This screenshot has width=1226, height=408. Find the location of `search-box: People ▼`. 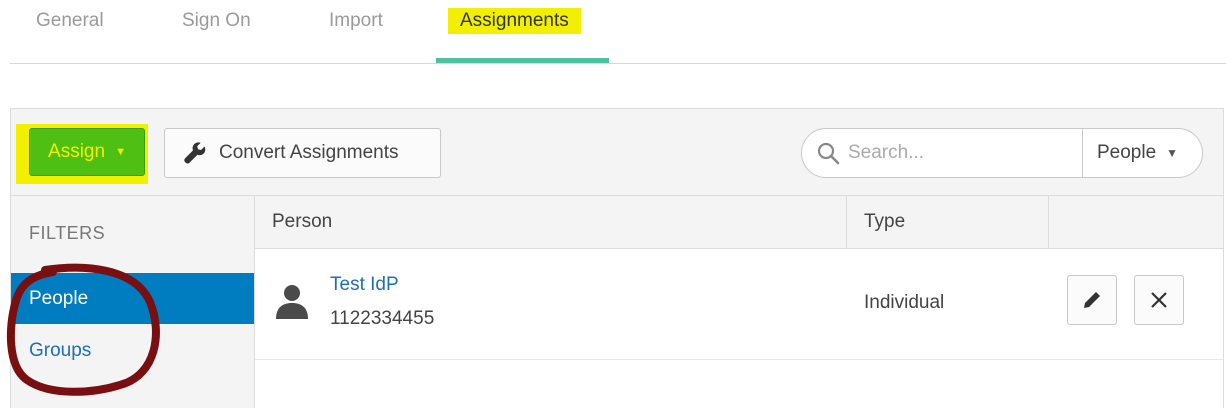

search-box: People ▼ is located at coordinates (1002, 153).